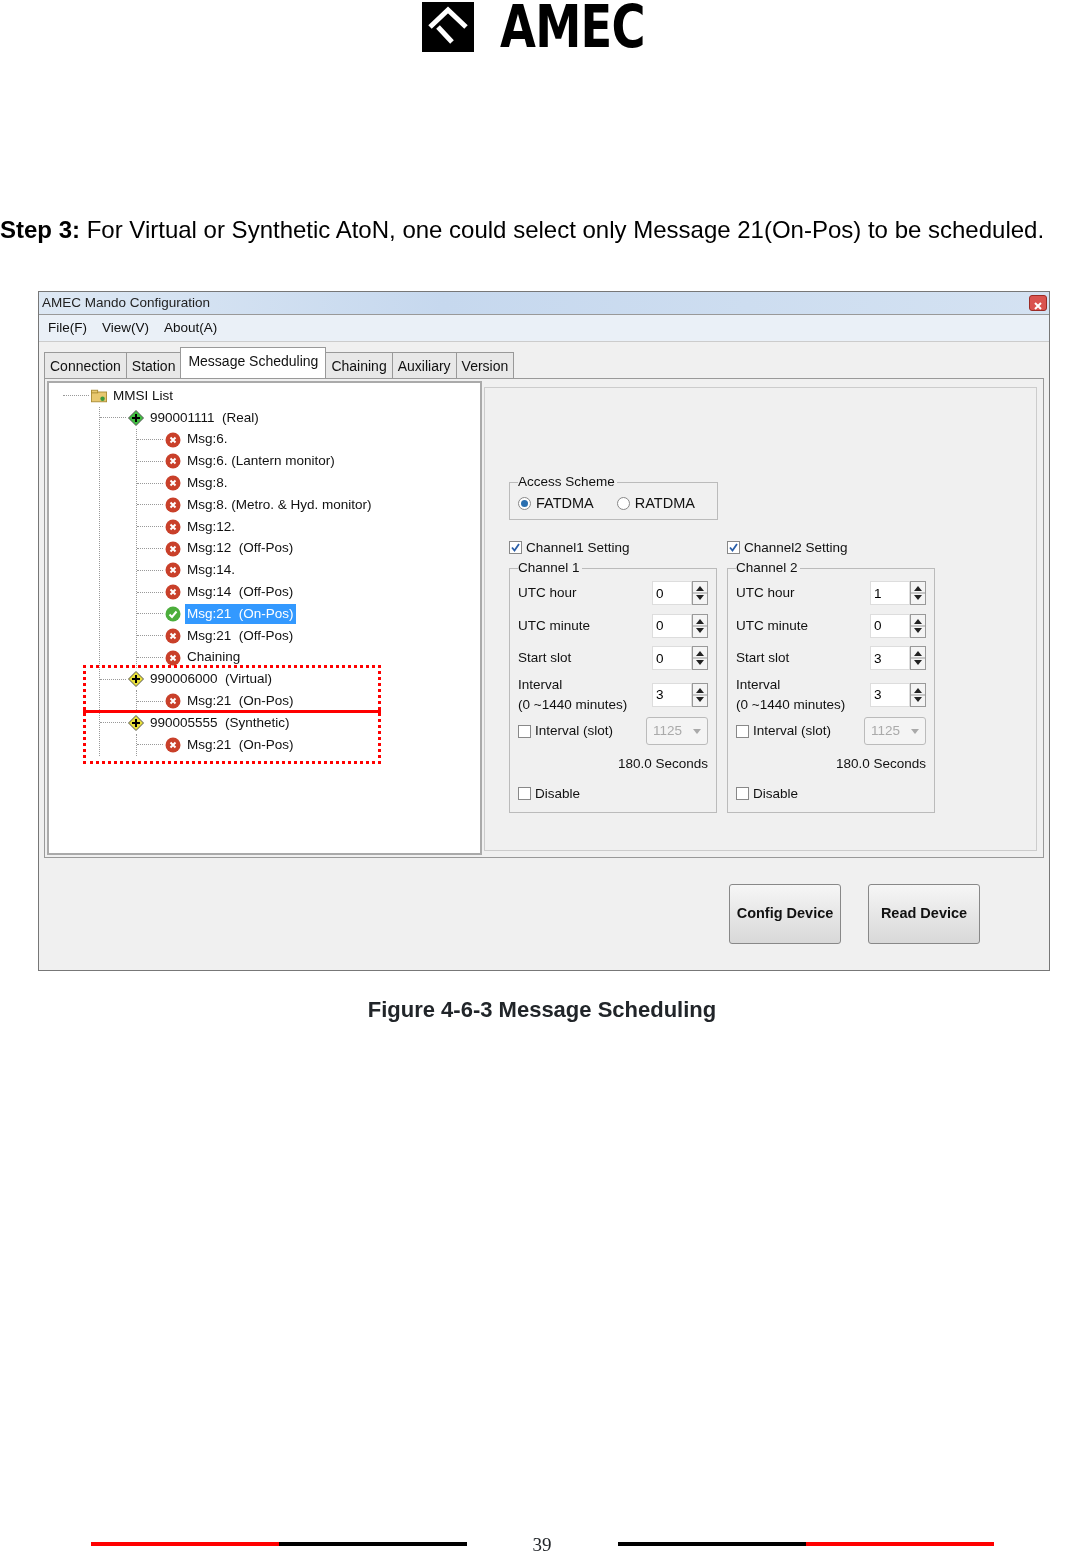 The height and width of the screenshot is (1557, 1084). Describe the element at coordinates (153, 365) in the screenshot. I see `tab: Station` at that location.